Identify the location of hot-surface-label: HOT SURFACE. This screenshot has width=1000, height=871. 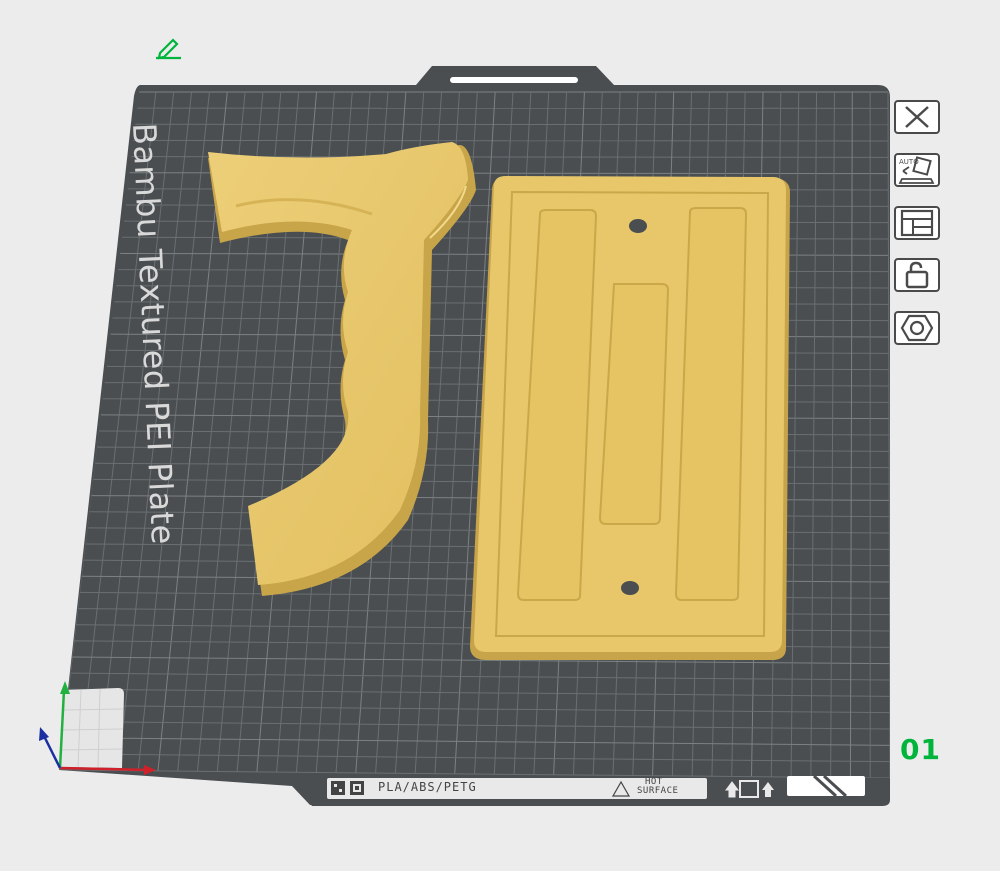
(657, 787).